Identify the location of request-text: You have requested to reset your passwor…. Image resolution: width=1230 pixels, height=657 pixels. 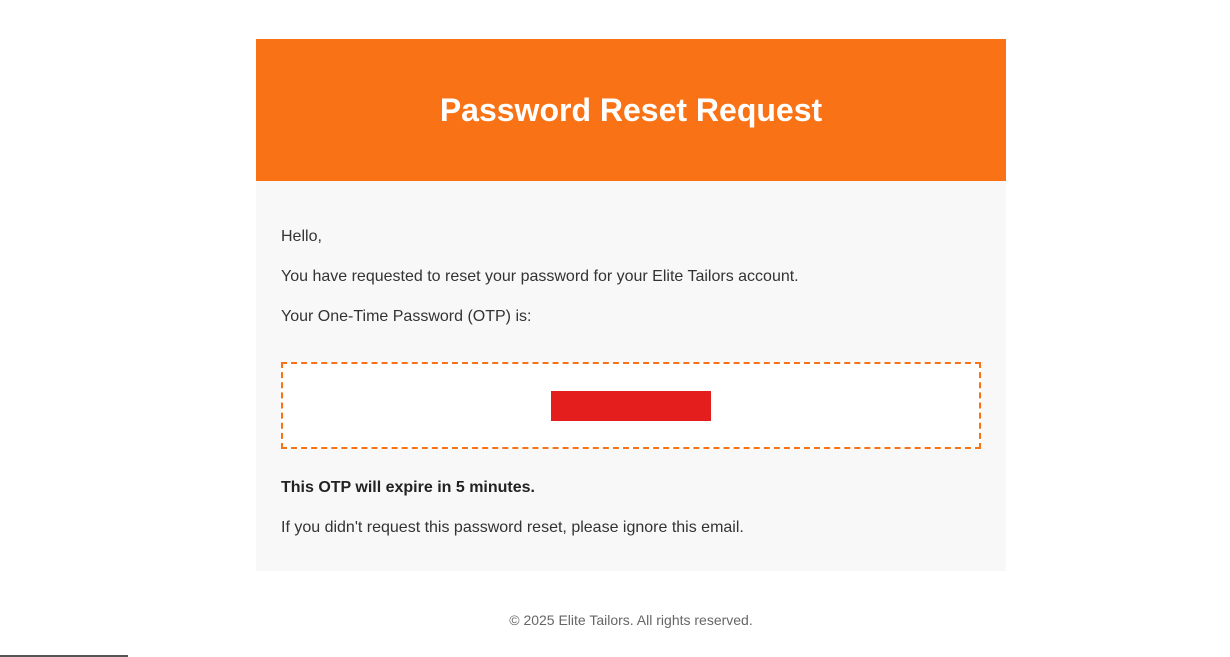
(540, 276).